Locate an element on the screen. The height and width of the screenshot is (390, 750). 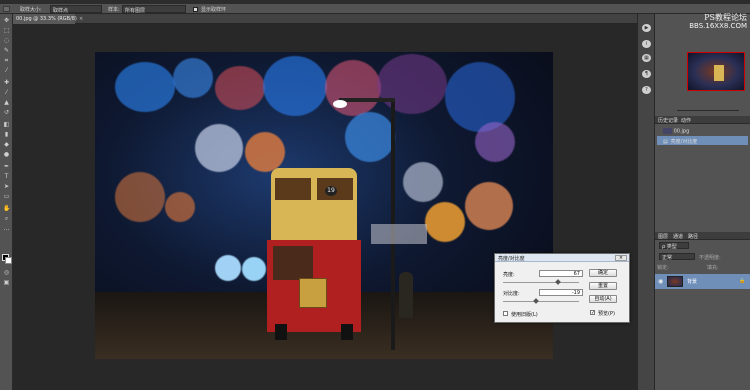
document-tab: 00.jpg @ 33.3% (RGB/8) is located at coordinates (45, 19).